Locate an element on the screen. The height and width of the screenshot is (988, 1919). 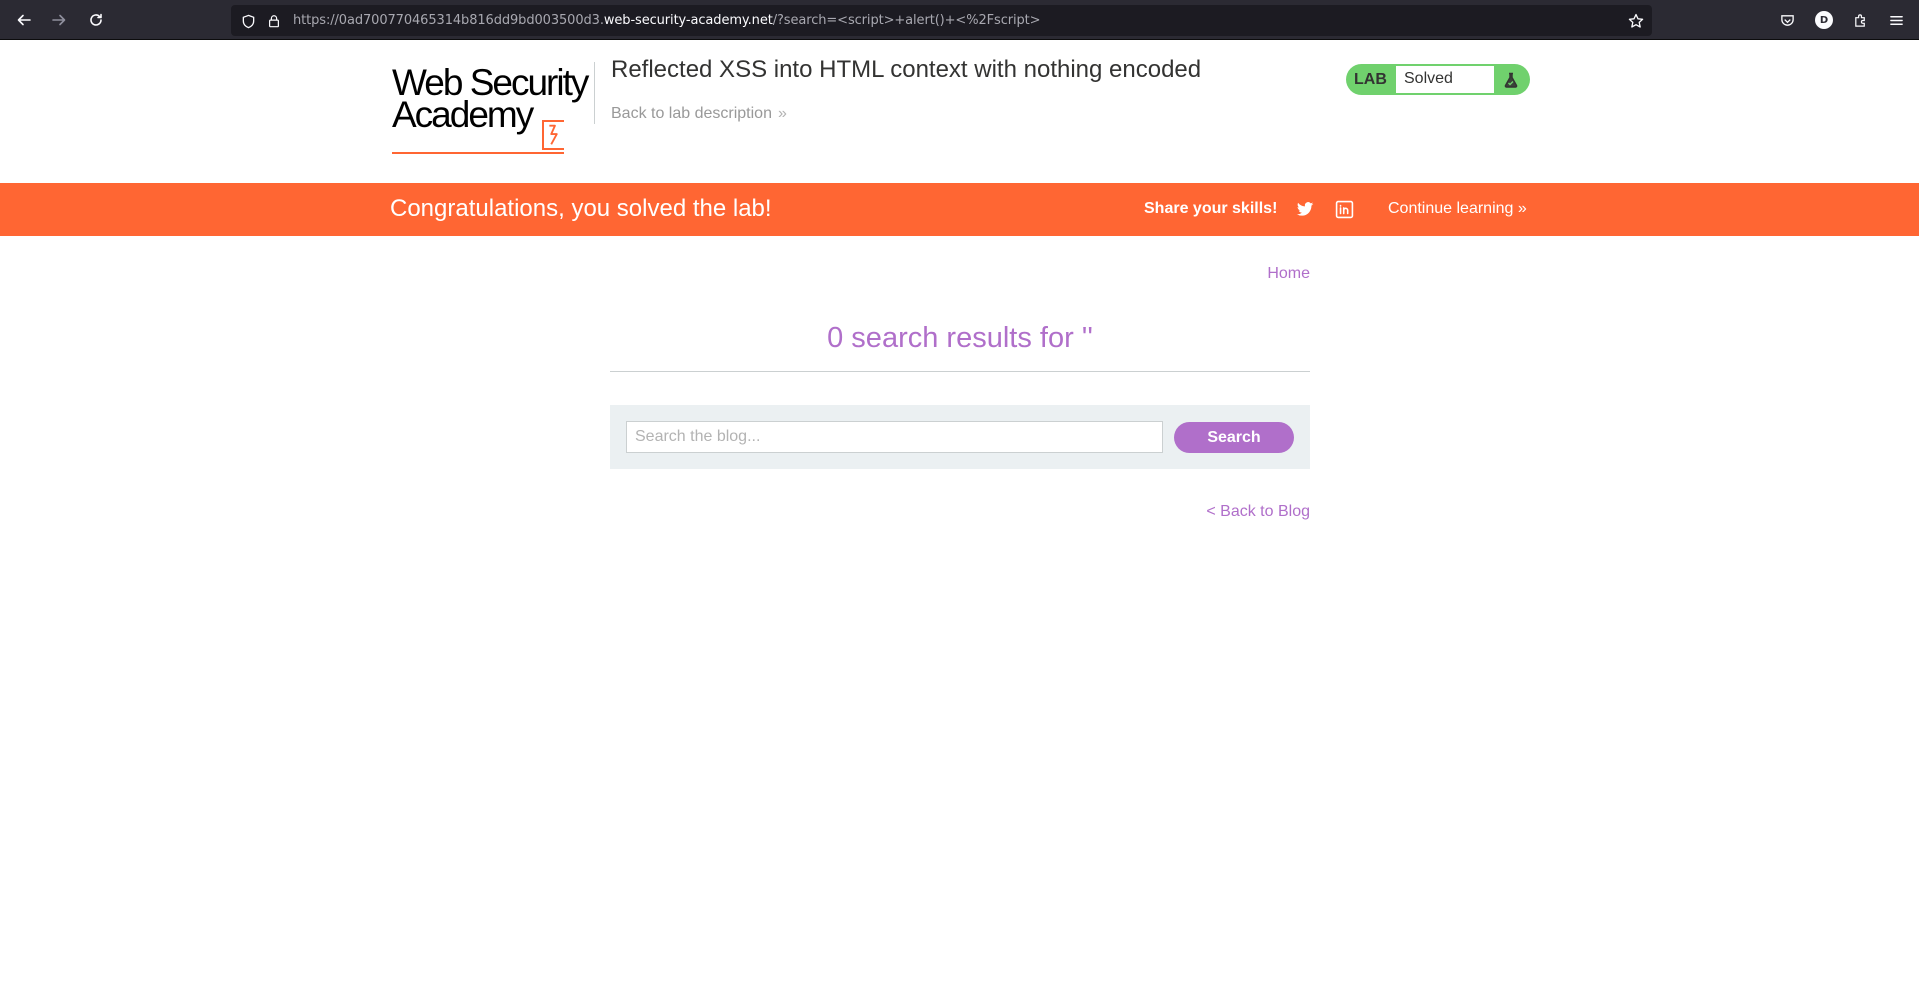
logo-underline is located at coordinates (478, 153).